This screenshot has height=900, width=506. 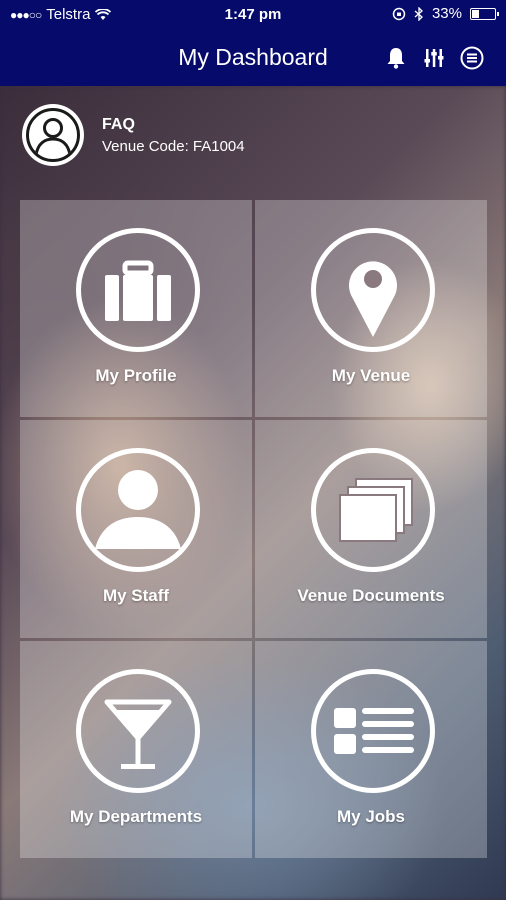 I want to click on tile-my-jobs: My Jobs, so click(x=371, y=749).